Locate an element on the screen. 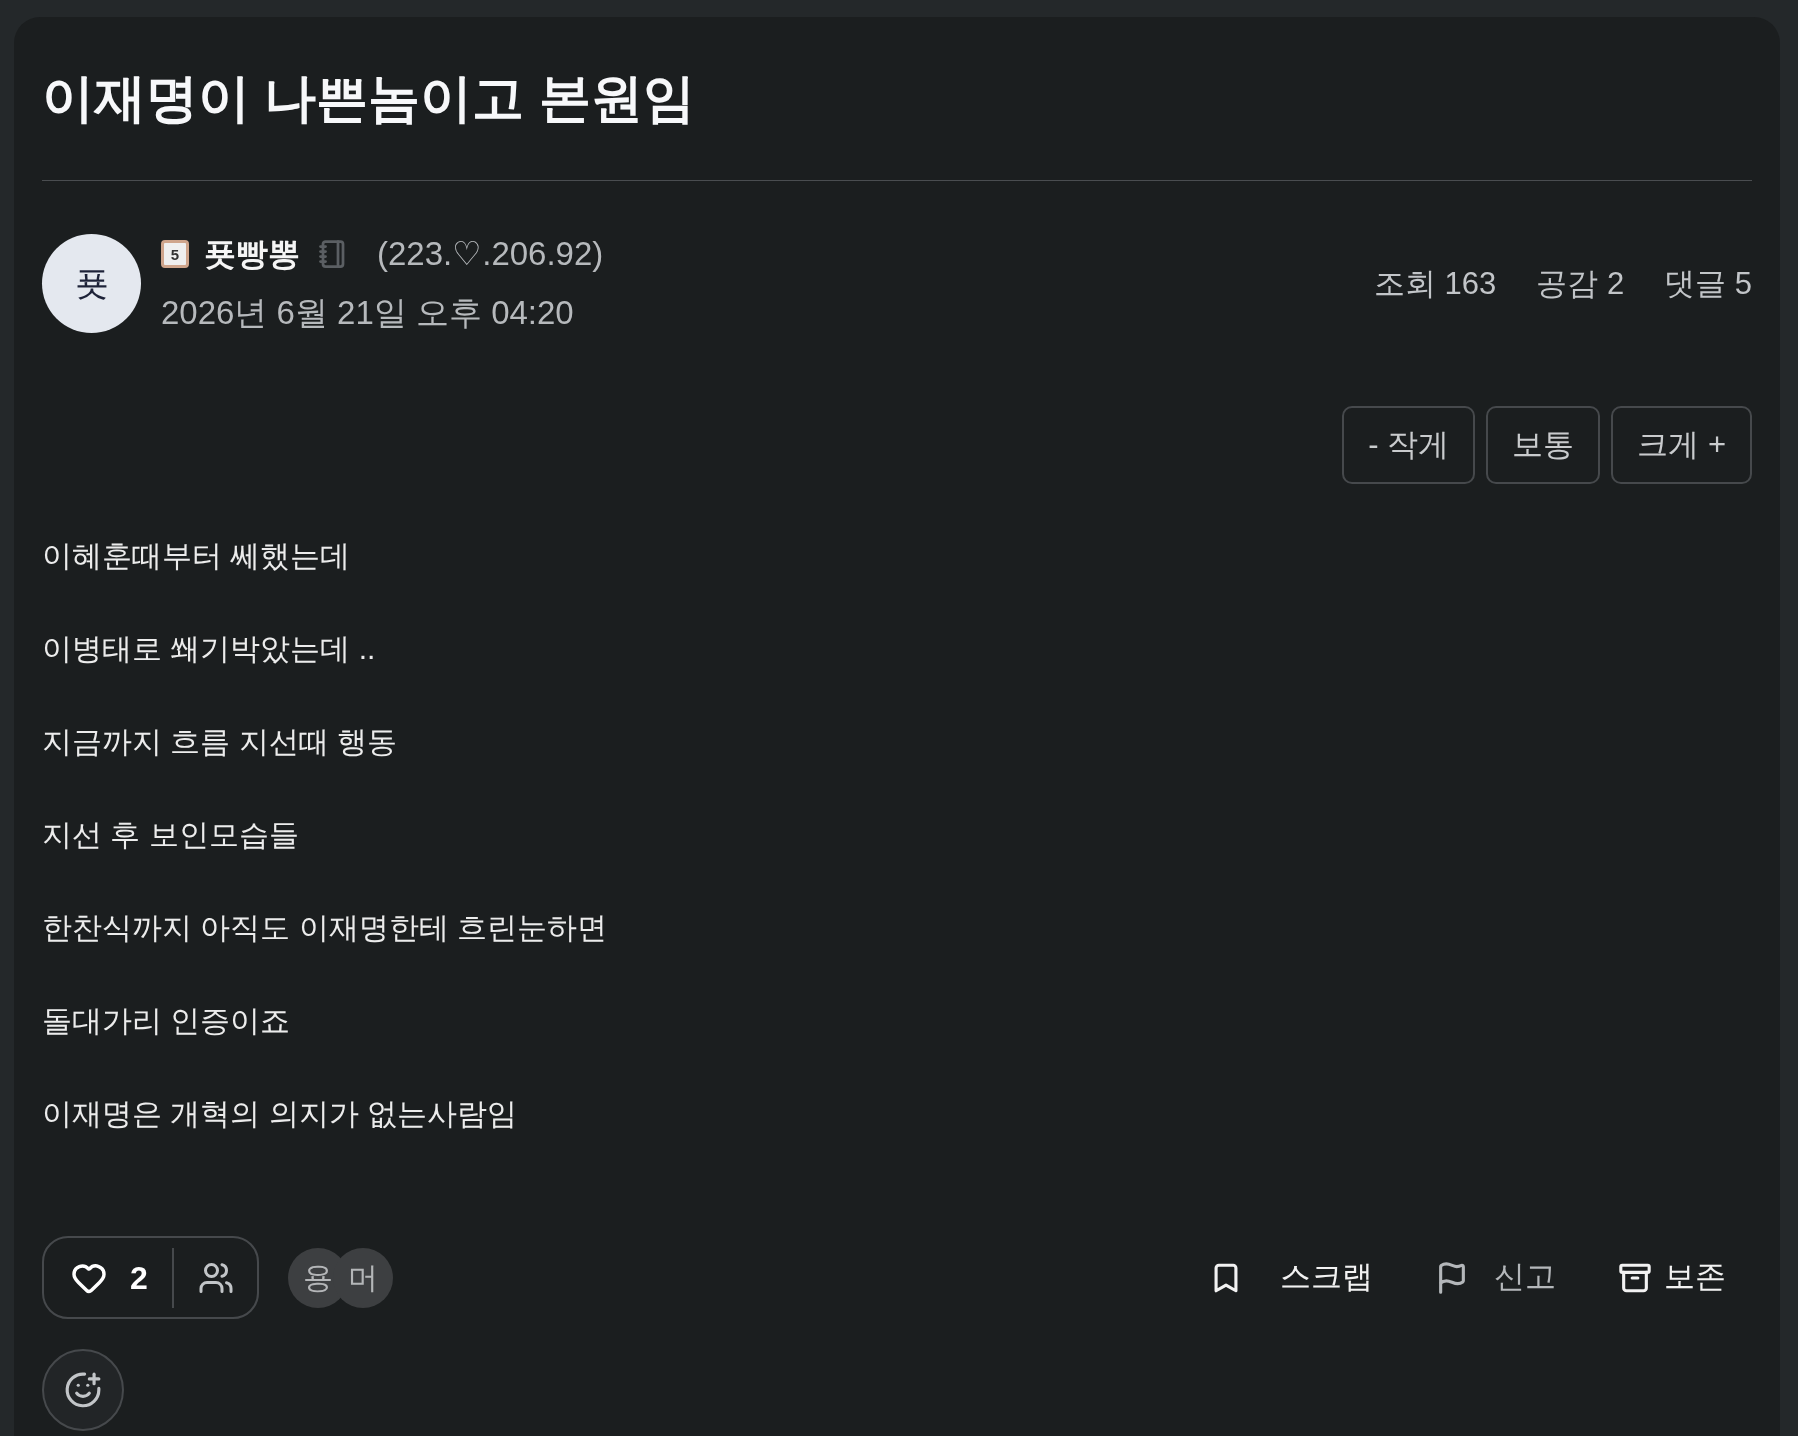 Image resolution: width=1798 pixels, height=1436 pixels. font-size-button: 크게 + is located at coordinates (1681, 445).